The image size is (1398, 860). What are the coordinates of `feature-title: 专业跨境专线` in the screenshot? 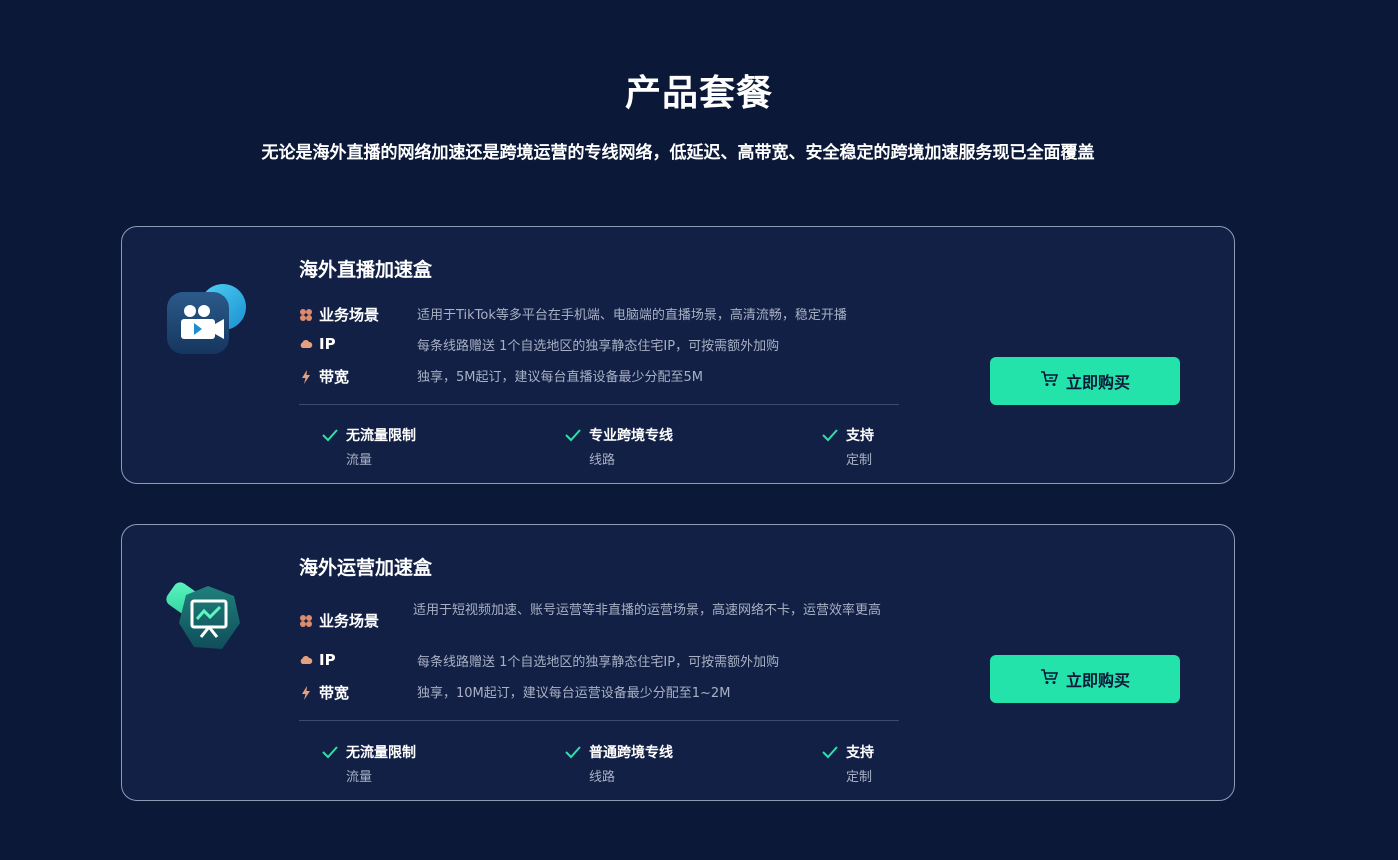 It's located at (631, 436).